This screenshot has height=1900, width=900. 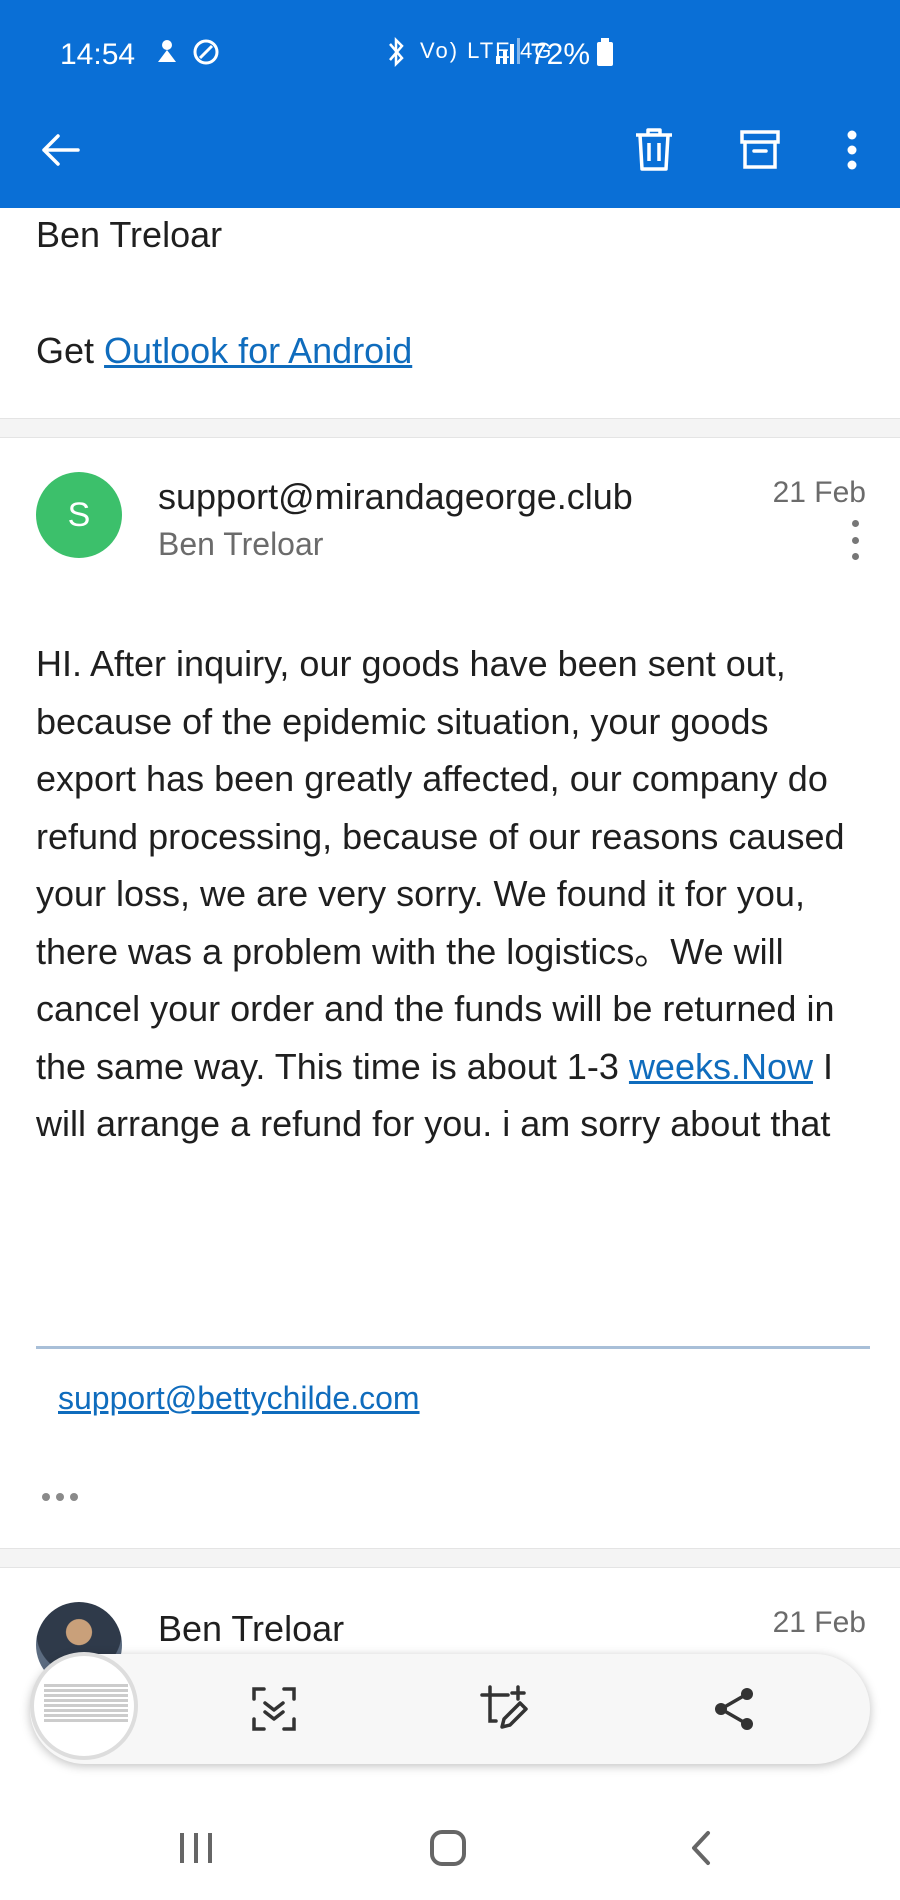 What do you see at coordinates (507, 55) in the screenshot?
I see `signal-icon` at bounding box center [507, 55].